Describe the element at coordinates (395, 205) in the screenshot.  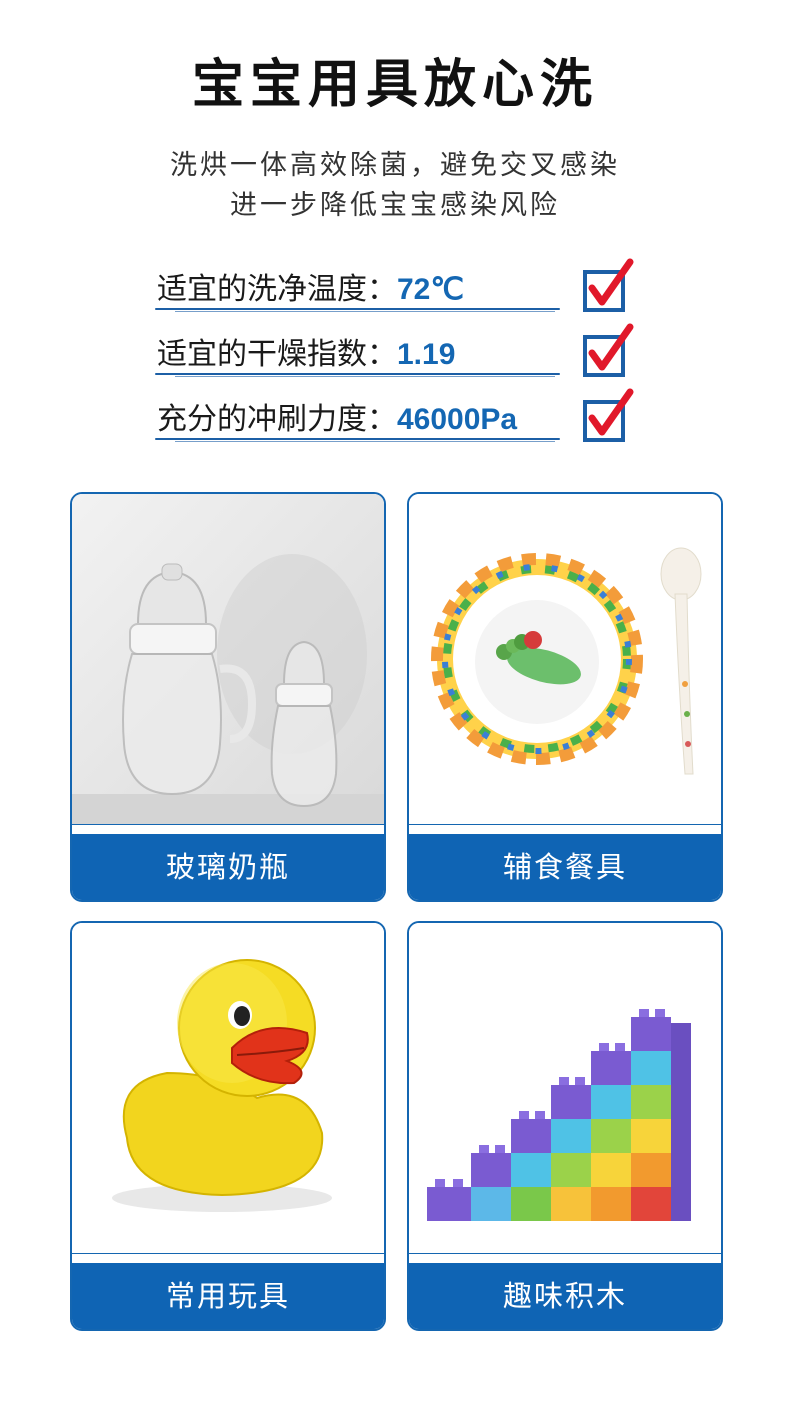
I see `subtitle-line: 进一步降低宝宝感染风险` at that location.